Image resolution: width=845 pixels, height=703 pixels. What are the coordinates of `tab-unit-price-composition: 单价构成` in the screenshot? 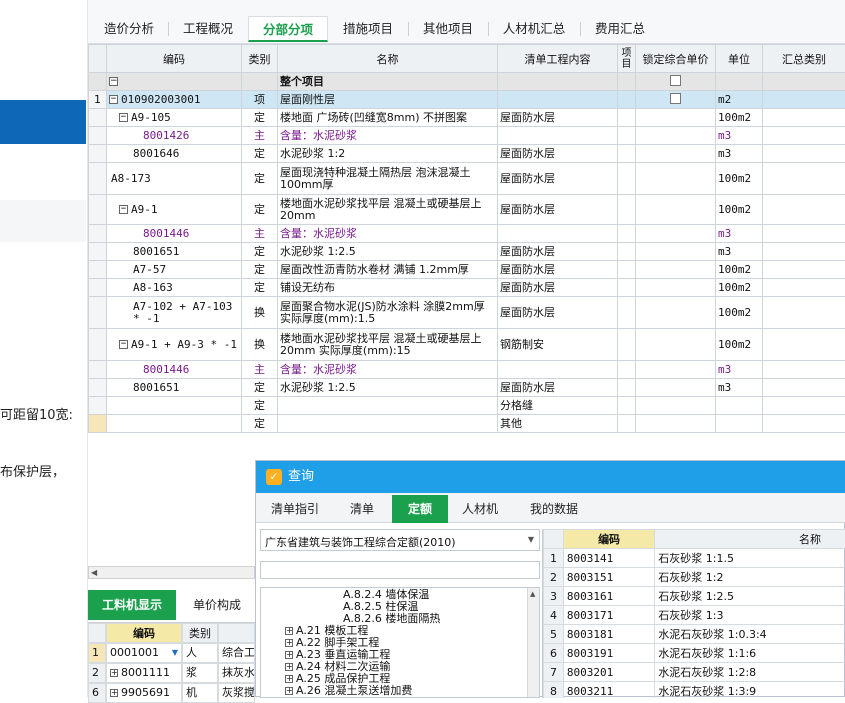 It's located at (217, 605).